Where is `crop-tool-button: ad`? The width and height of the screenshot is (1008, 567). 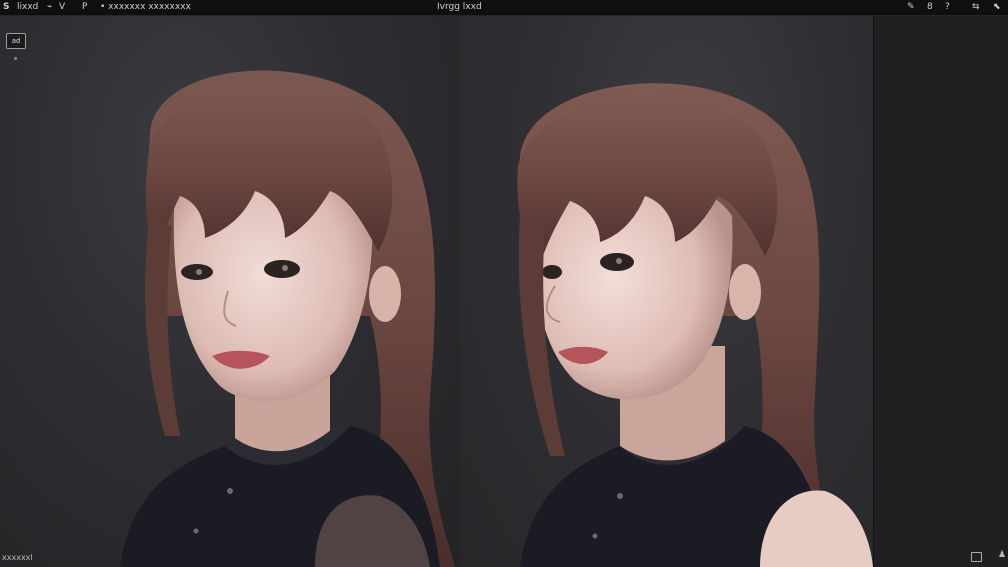
crop-tool-button: ad is located at coordinates (16, 41).